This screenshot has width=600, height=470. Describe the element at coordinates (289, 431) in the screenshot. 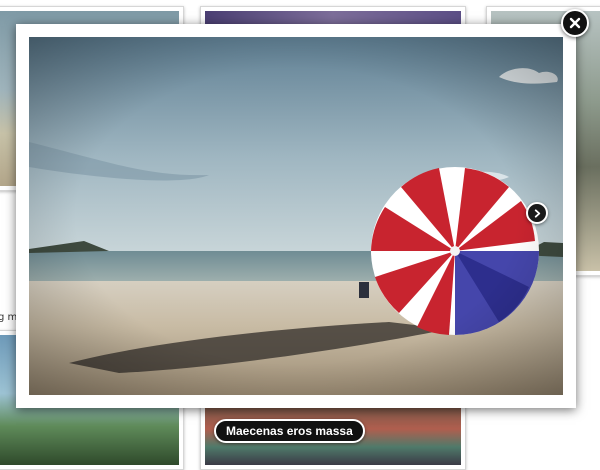

I see `image-caption: Maecenas eros massa` at that location.